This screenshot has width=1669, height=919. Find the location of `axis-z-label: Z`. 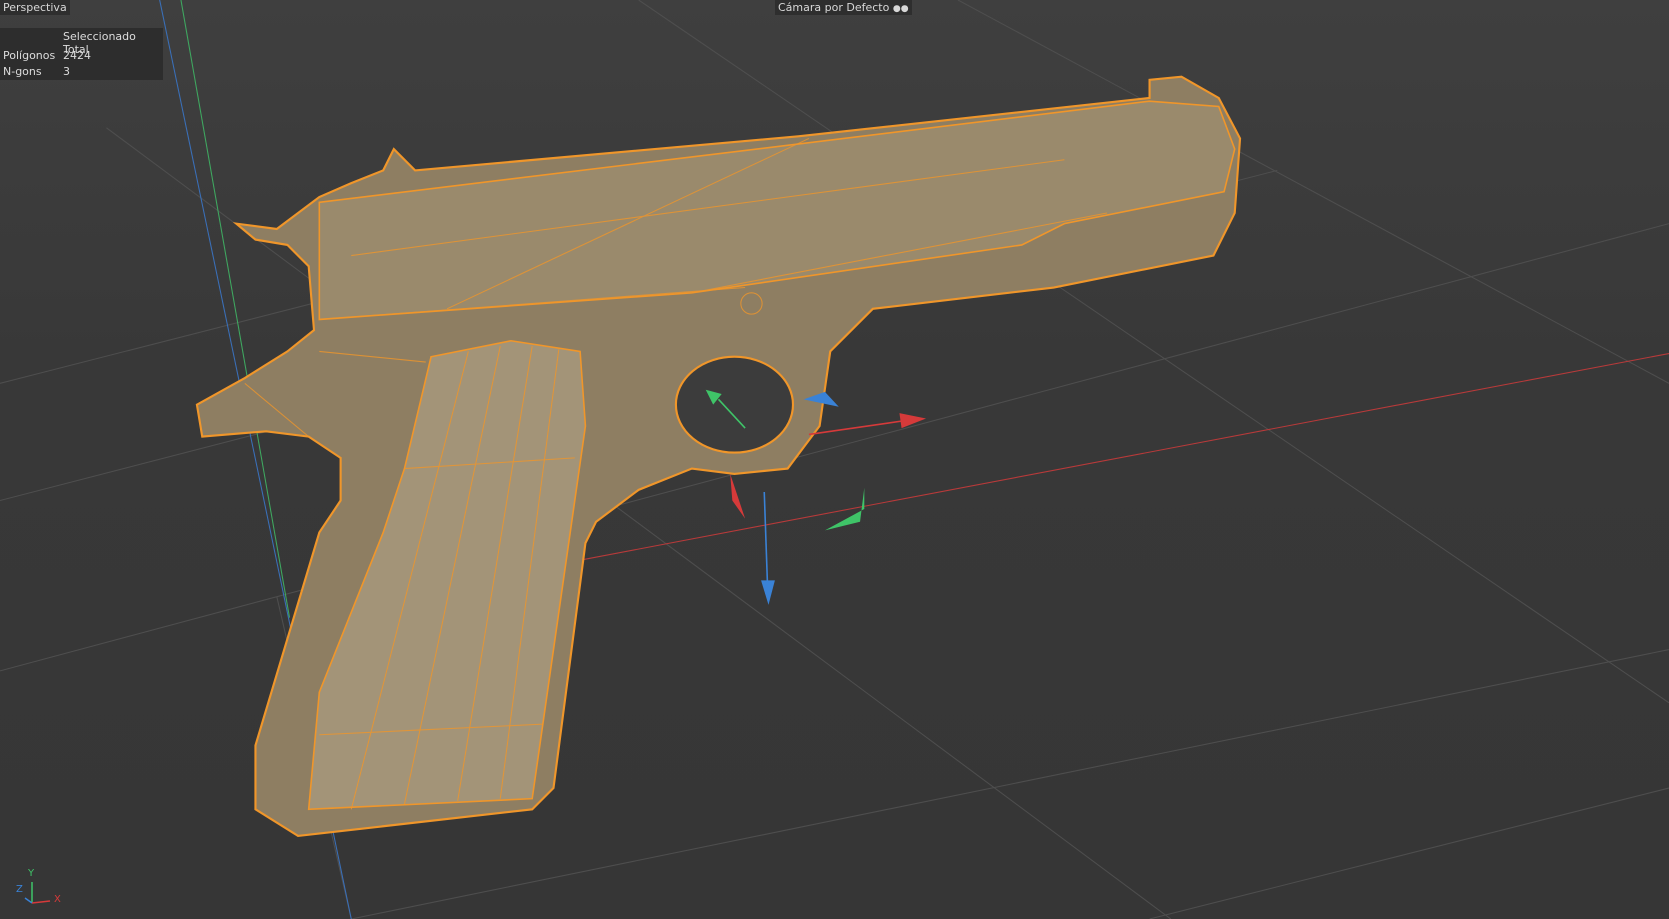

axis-z-label: Z is located at coordinates (19, 889).